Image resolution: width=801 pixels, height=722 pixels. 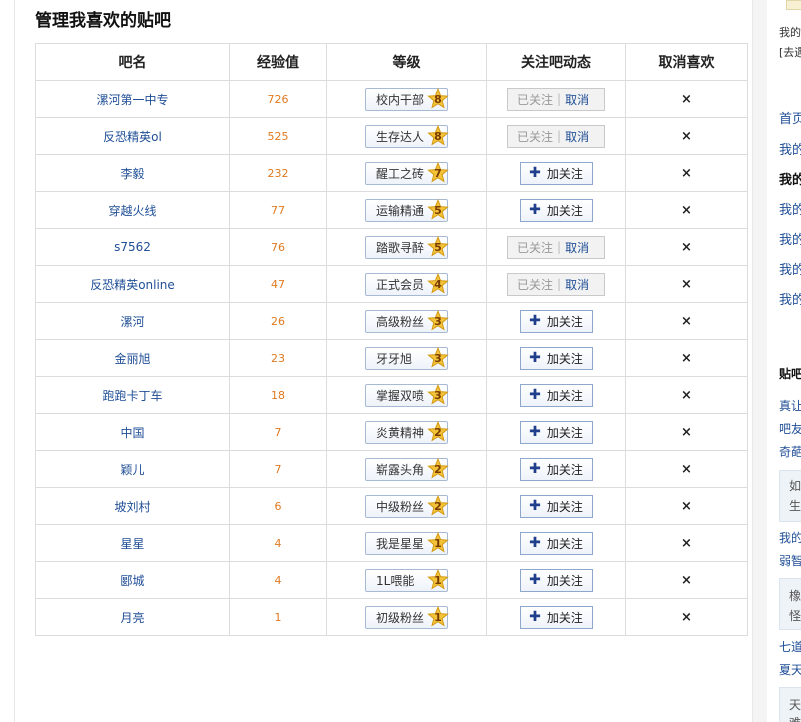 I want to click on exp-cell: 18, so click(x=278, y=395).